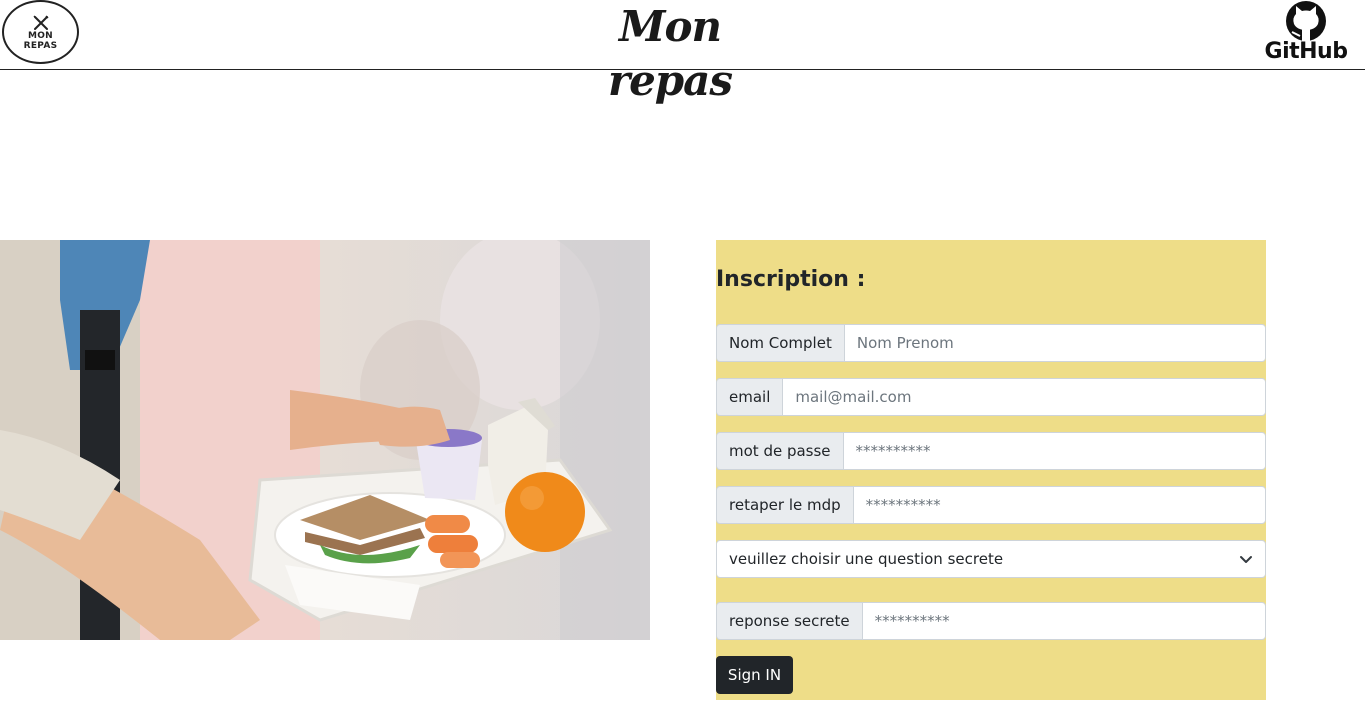 This screenshot has height=718, width=1365. I want to click on form-heading: Inscription :, so click(791, 279).